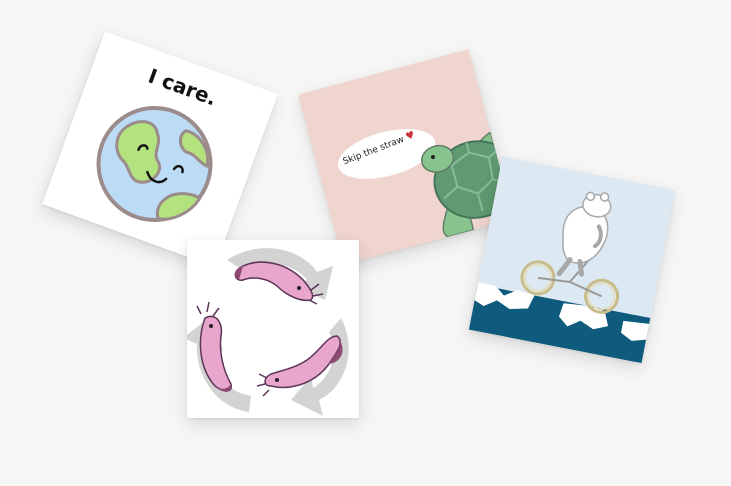 This screenshot has width=731, height=486. What do you see at coordinates (268, 332) in the screenshot?
I see `axolotl-recycle-icon` at bounding box center [268, 332].